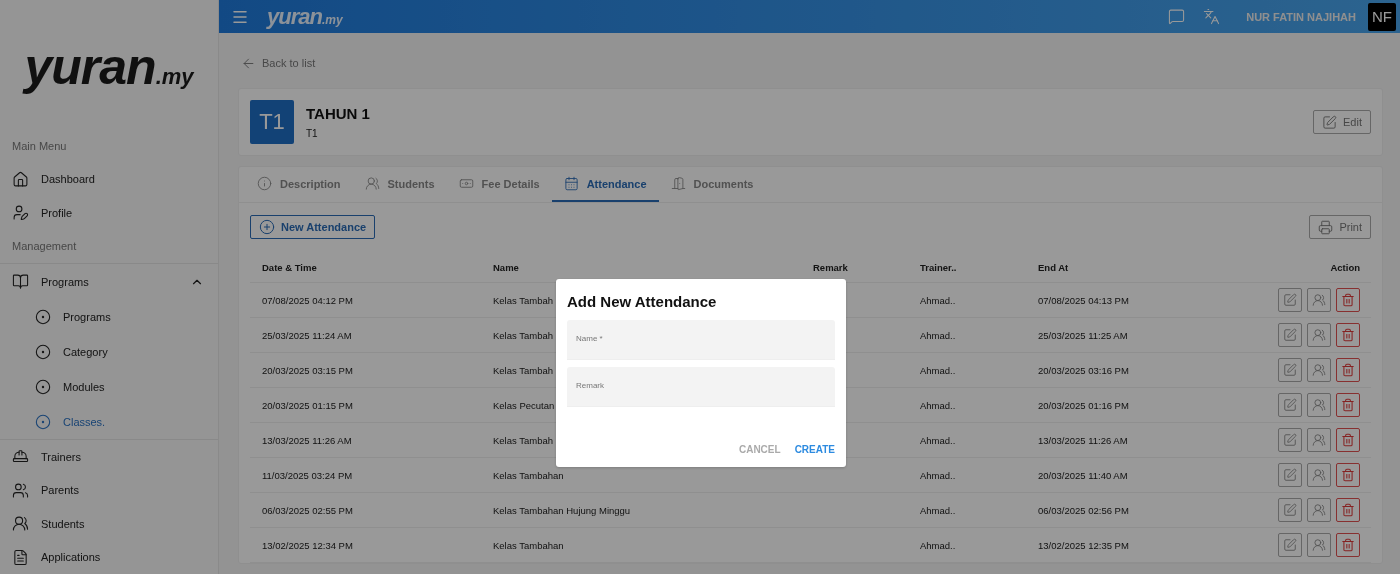  Describe the element at coordinates (109, 490) in the screenshot. I see `sidebar-item: Parents` at that location.